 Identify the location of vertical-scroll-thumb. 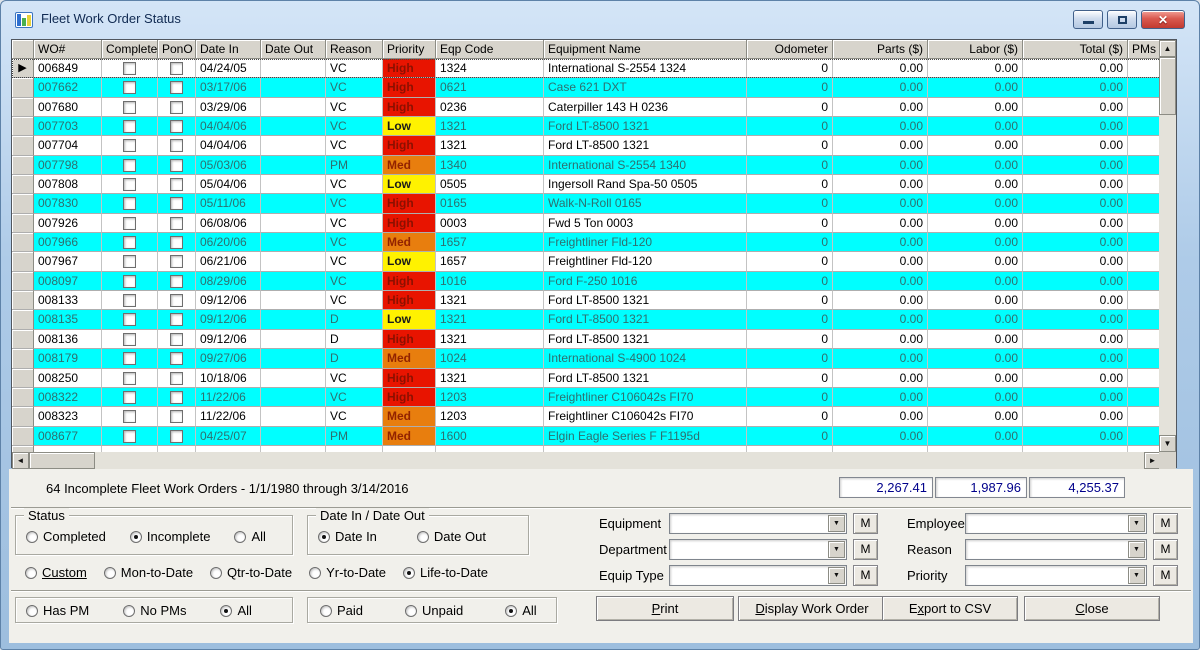
(1167, 86).